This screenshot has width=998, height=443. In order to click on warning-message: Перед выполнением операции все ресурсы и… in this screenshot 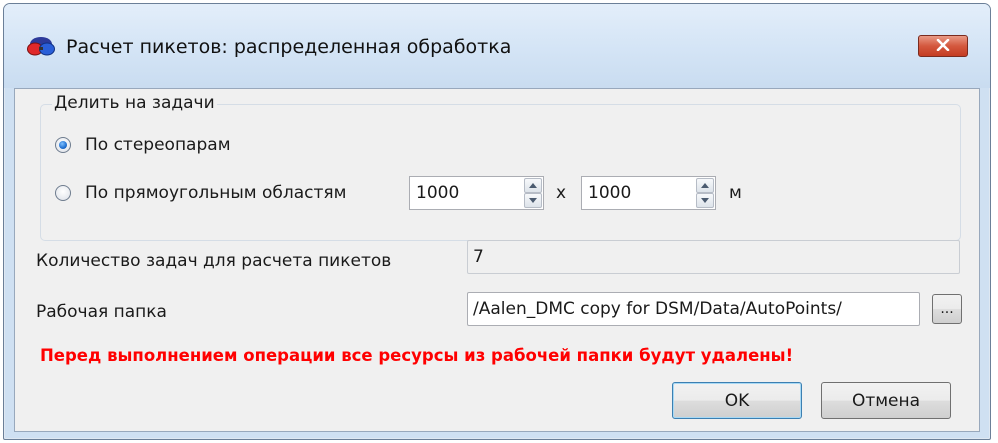, I will do `click(417, 355)`.